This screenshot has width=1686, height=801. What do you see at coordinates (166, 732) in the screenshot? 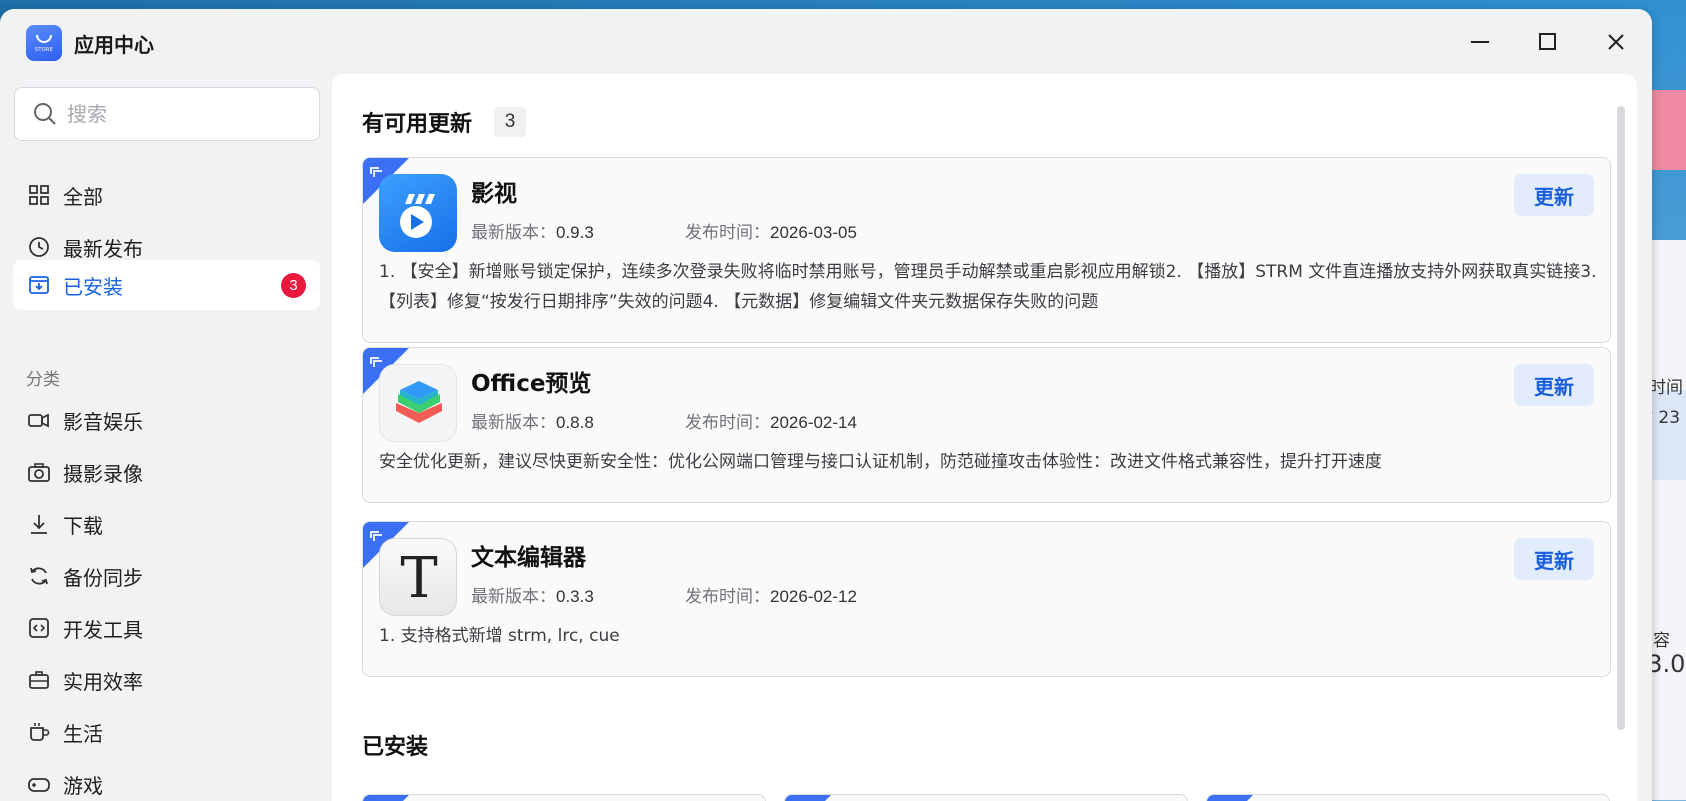
I see `sidebar-item-life: 生活` at bounding box center [166, 732].